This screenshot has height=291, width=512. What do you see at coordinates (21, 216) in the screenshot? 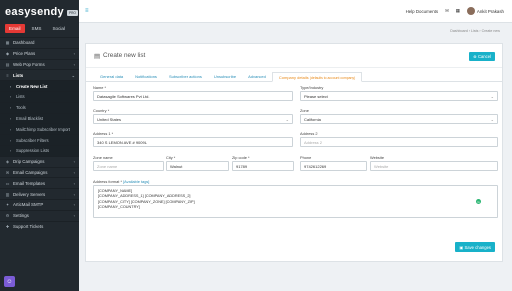
I see `sidebar-item-label: Settings` at bounding box center [21, 216].